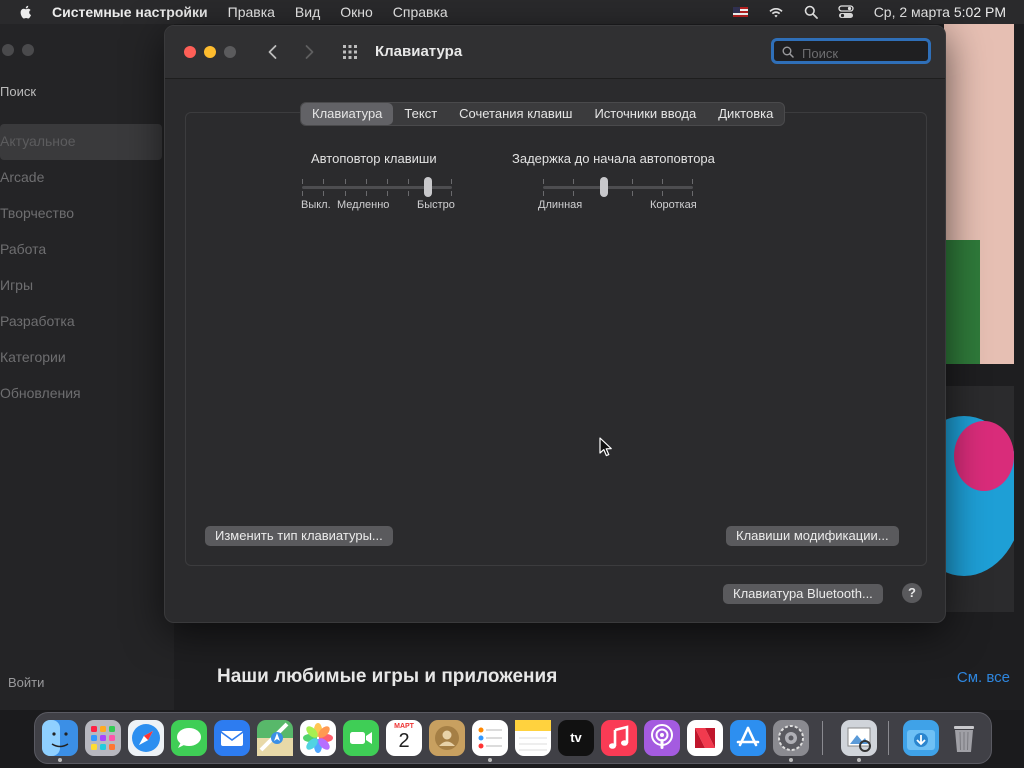  I want to click on background-app-card, so click(979, 499).